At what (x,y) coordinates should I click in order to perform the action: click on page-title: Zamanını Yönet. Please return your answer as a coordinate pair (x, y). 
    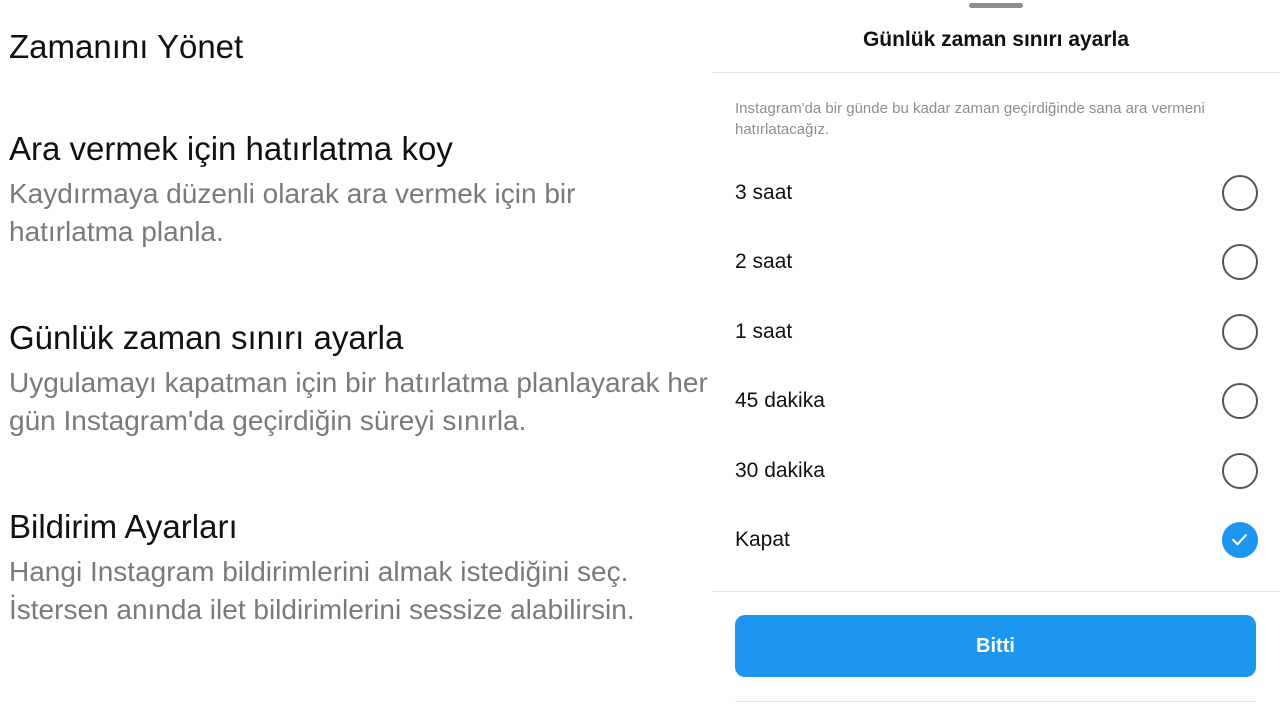
    Looking at the image, I should click on (126, 46).